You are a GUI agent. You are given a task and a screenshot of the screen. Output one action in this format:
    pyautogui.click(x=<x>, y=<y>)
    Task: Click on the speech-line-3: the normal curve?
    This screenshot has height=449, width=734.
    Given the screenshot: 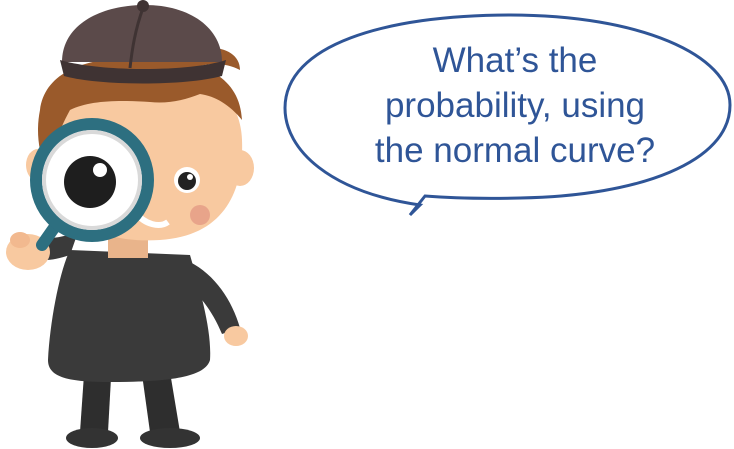 What is the action you would take?
    pyautogui.click(x=515, y=150)
    